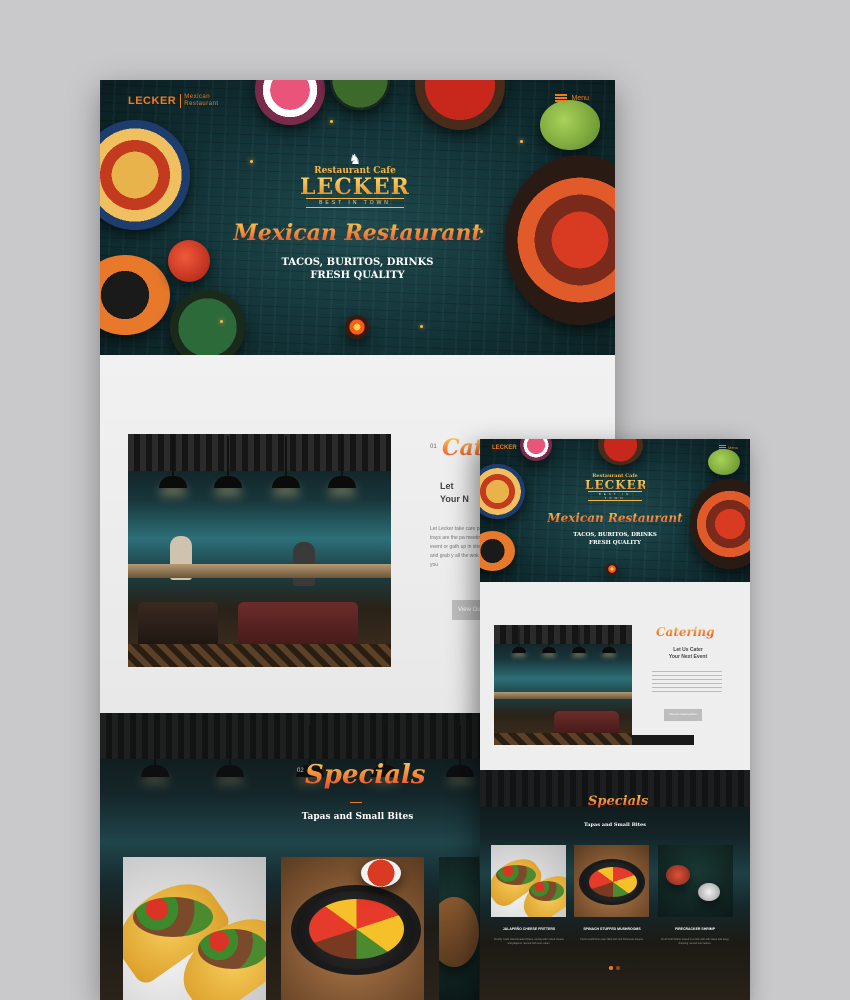 The image size is (850, 1000). Describe the element at coordinates (355, 187) in the screenshot. I see `logo-name: LECKER` at that location.